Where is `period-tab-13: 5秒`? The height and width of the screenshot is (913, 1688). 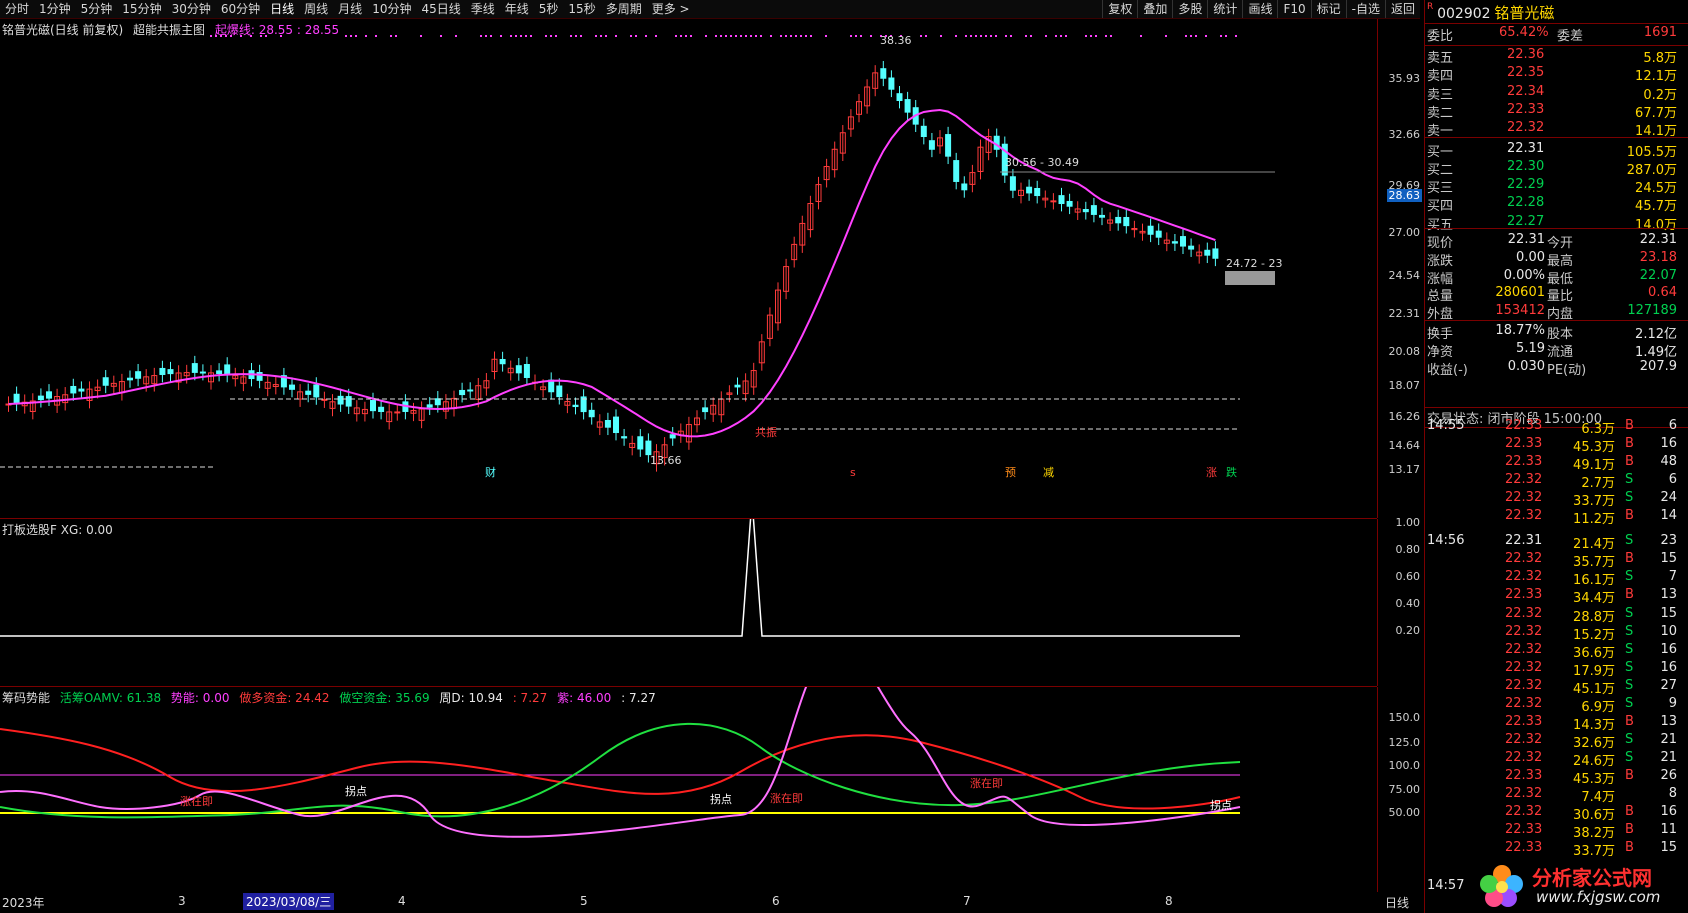 period-tab-13: 5秒 is located at coordinates (549, 9).